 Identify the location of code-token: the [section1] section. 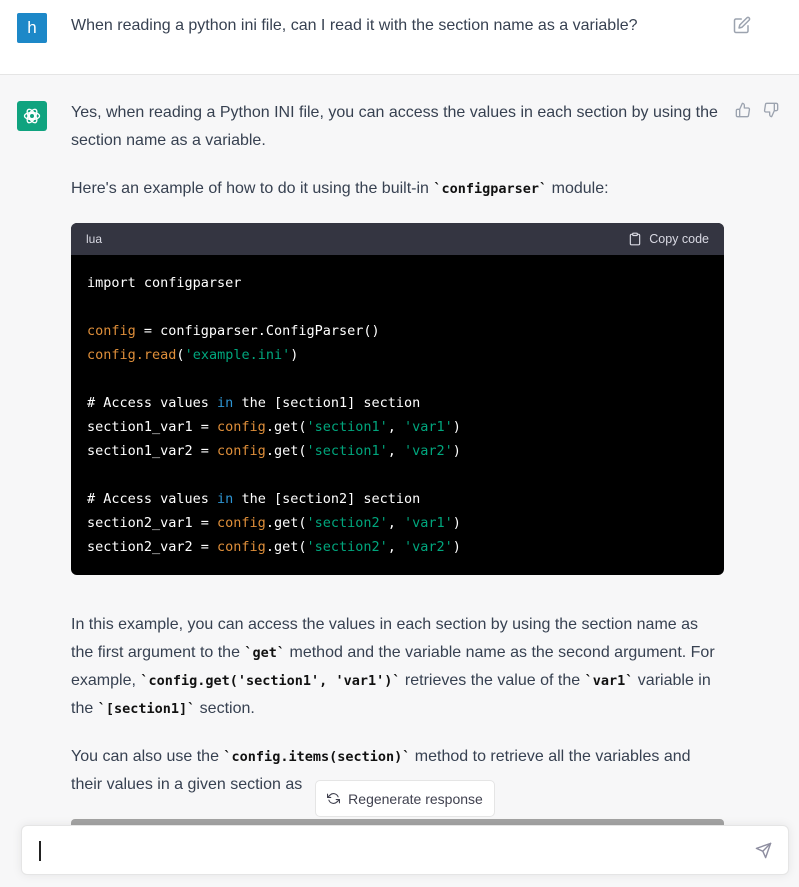
(327, 403).